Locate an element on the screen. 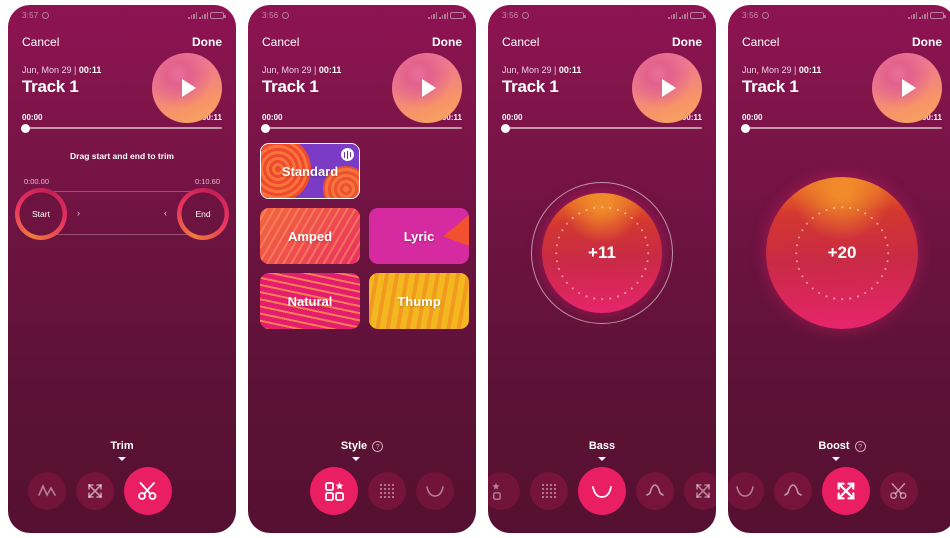 The width and height of the screenshot is (950, 538). trim-end-label: End is located at coordinates (203, 214).